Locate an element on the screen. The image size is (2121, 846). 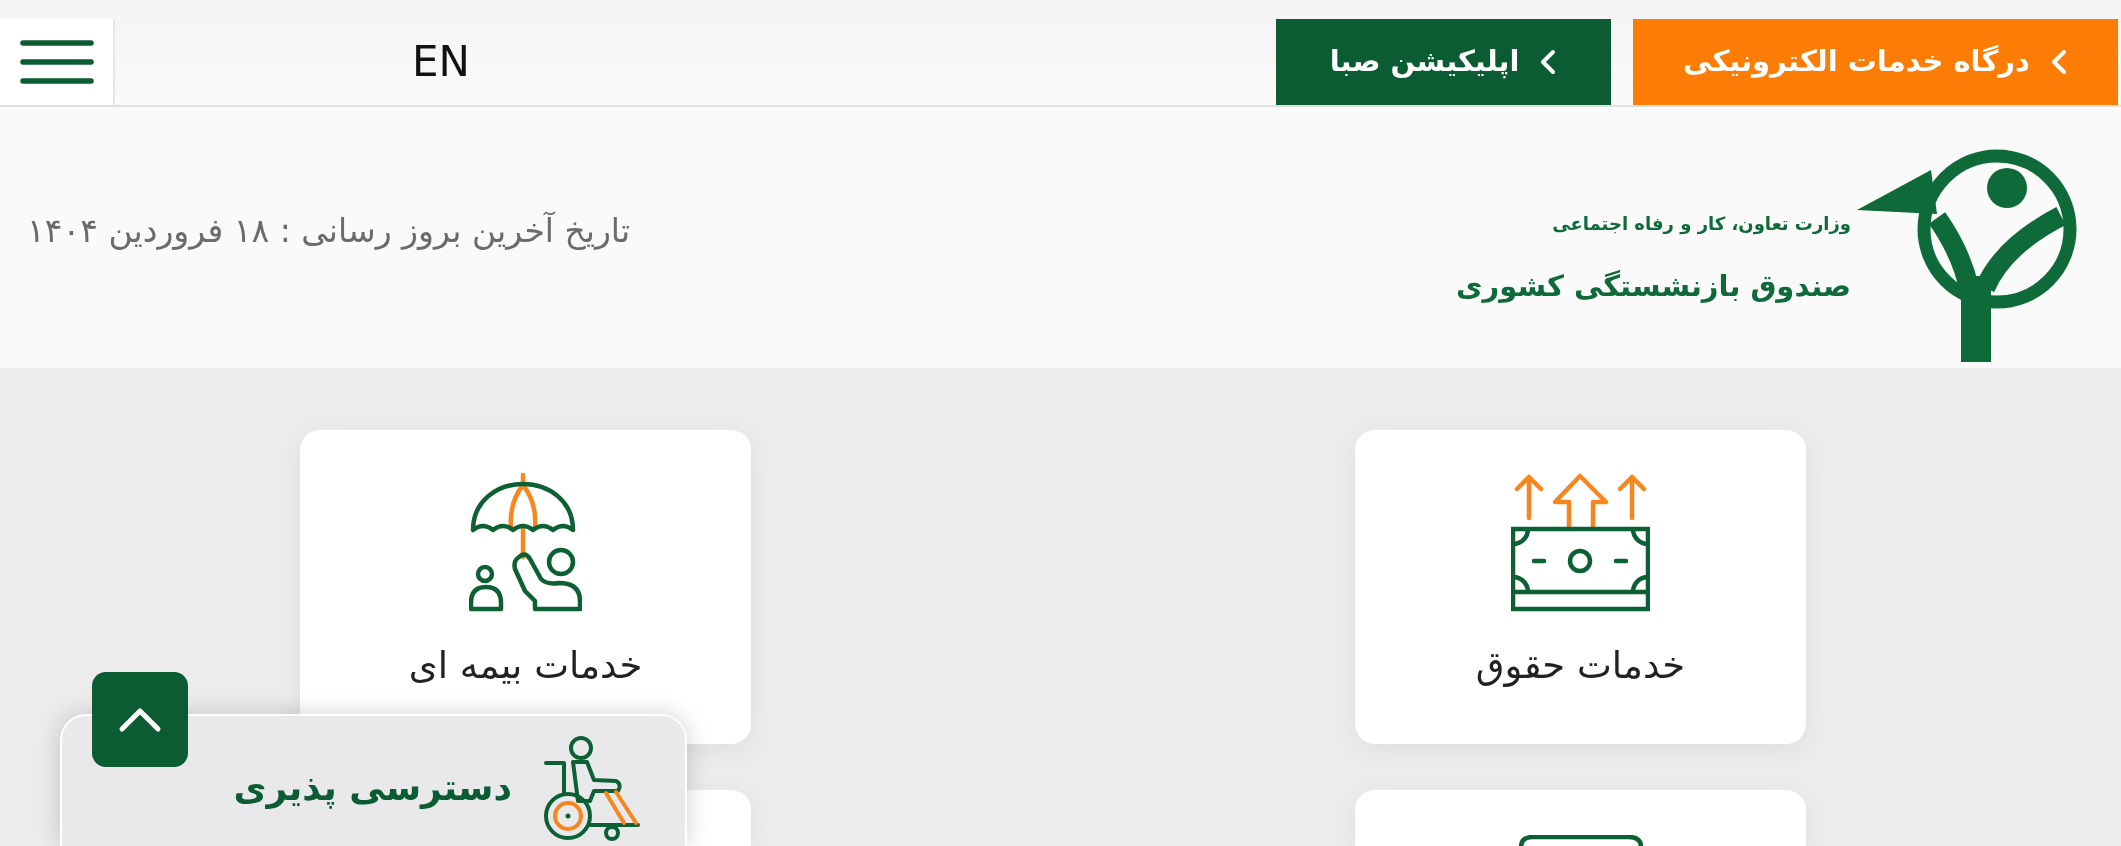
accessibility-button: دسترسی پذیری is located at coordinates (373, 780).